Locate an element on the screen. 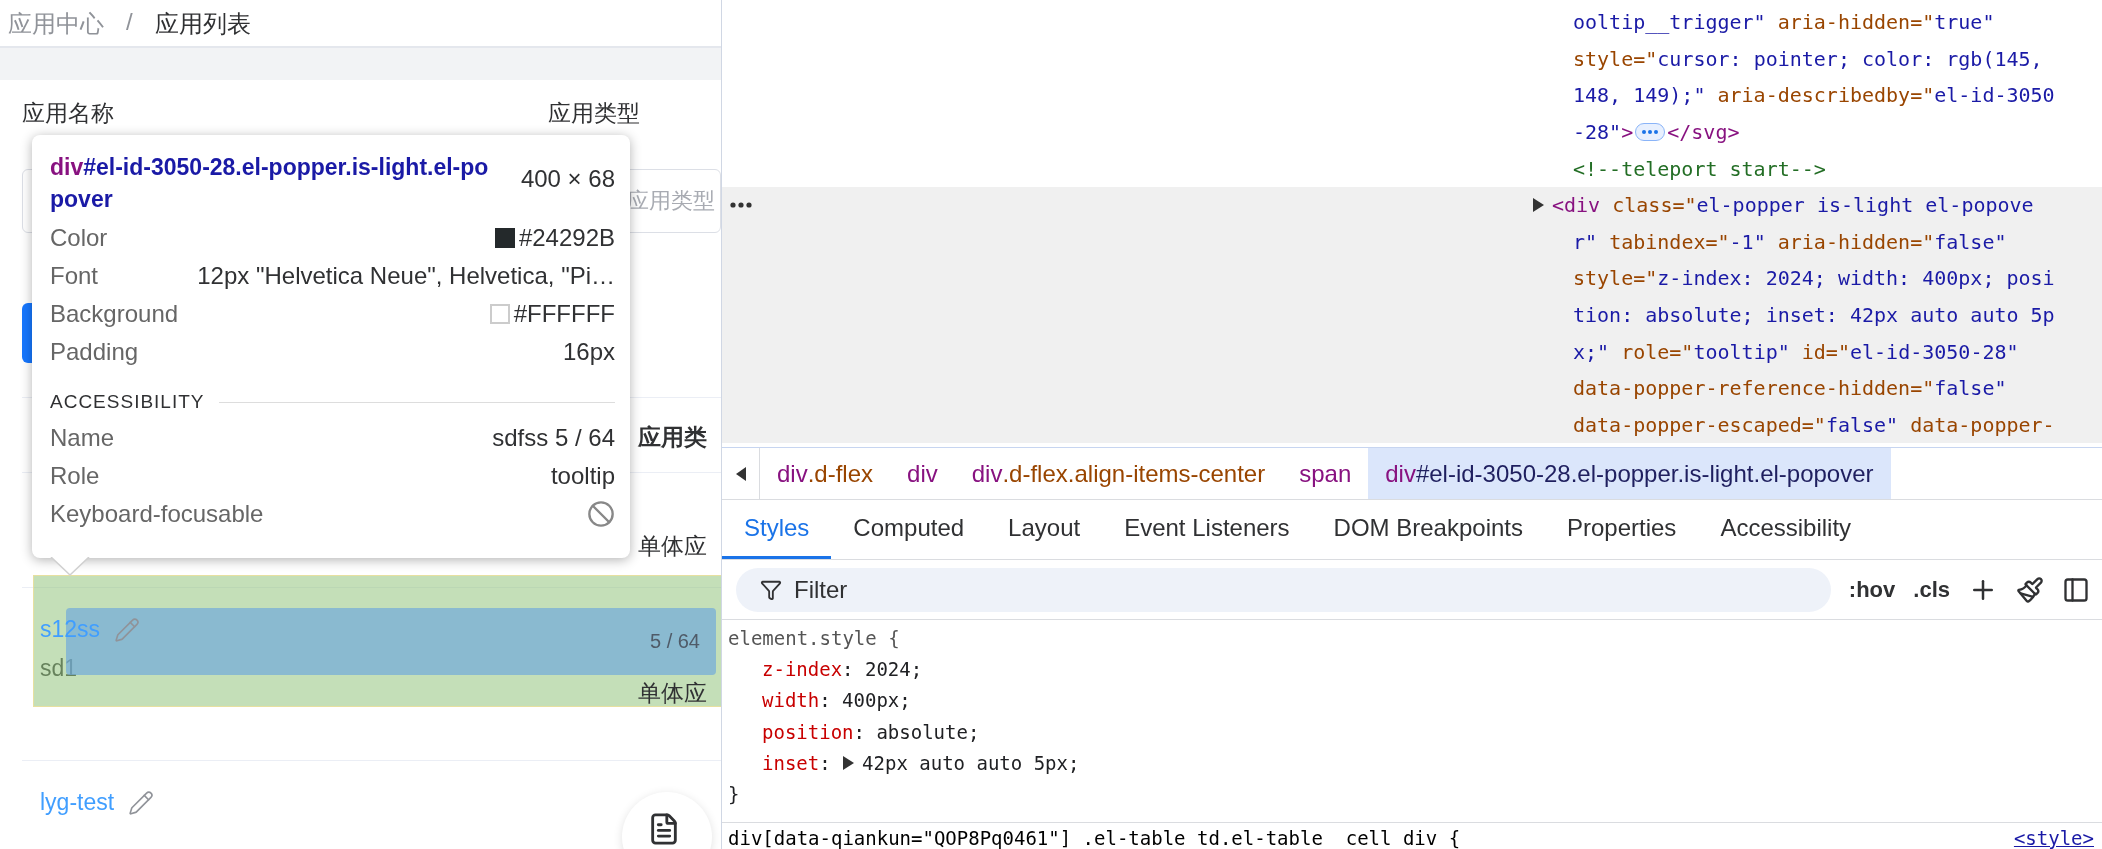 This screenshot has height=849, width=2102. dom-breadcrumb: span is located at coordinates (1325, 473).